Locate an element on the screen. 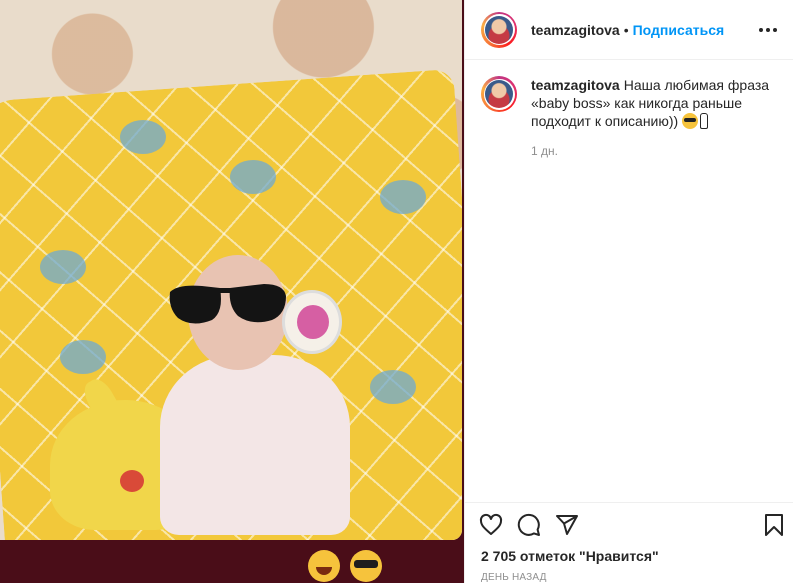  toy-rattle is located at coordinates (312, 322).